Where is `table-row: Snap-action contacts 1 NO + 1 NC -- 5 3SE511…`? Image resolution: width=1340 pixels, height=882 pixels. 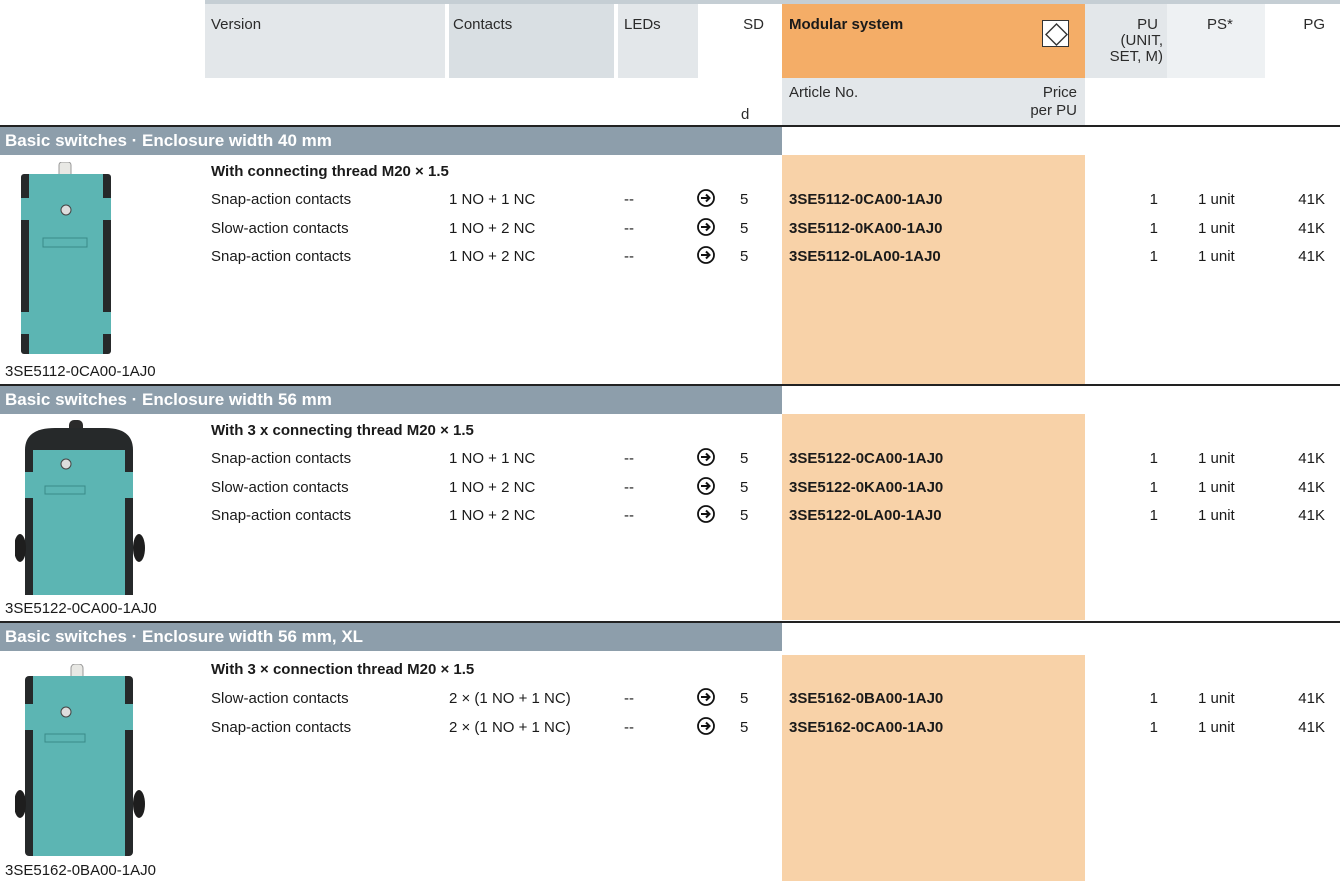 table-row: Snap-action contacts 1 NO + 1 NC -- 5 3SE511… is located at coordinates (670, 200).